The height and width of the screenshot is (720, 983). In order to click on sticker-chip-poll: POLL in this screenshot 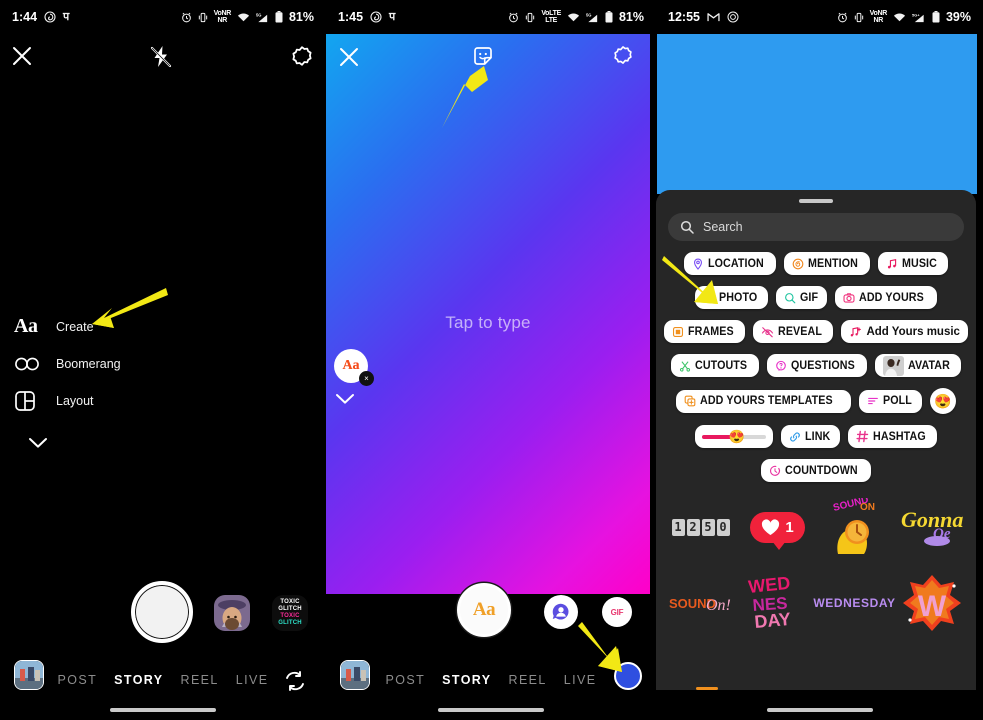, I will do `click(890, 401)`.